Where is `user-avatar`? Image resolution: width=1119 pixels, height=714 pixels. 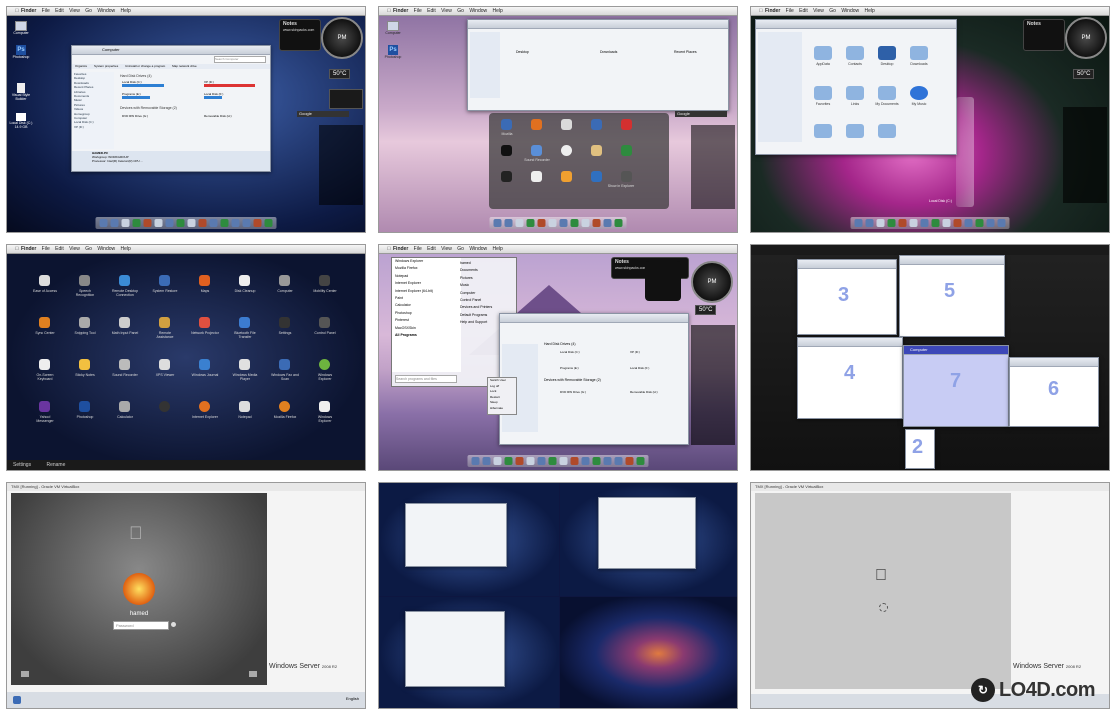 user-avatar is located at coordinates (139, 589).